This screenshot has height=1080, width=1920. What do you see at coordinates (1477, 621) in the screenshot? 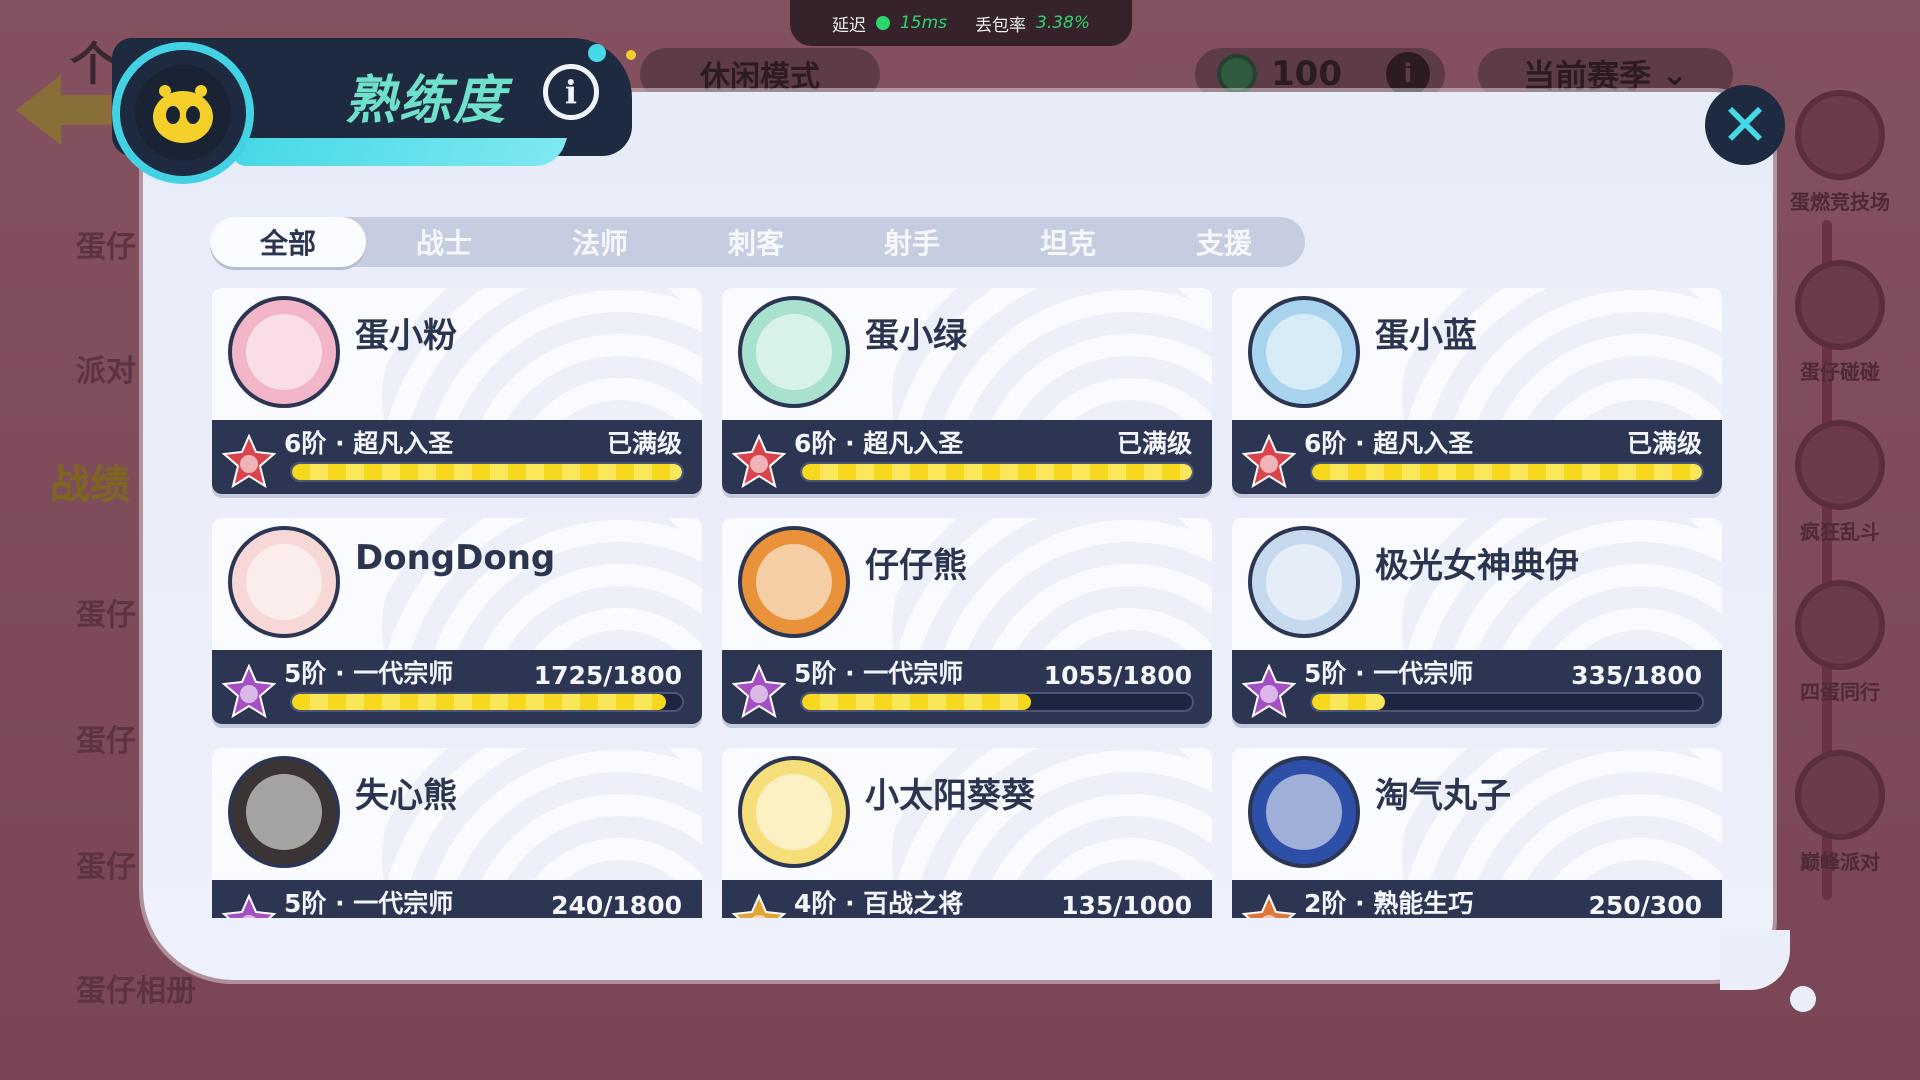
I see `hero-card: 极光女神典伊 5阶 · 一代宗师 335/1800` at bounding box center [1477, 621].